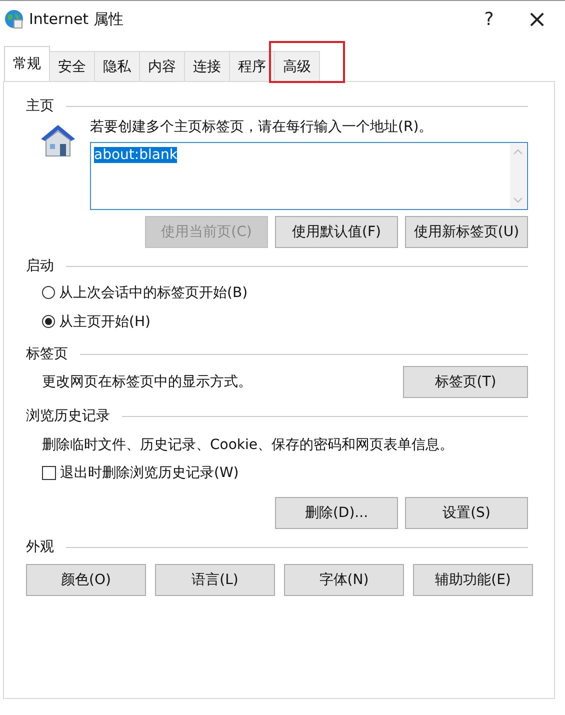 This screenshot has width=565, height=715. I want to click on window-title: Internet 属性, so click(76, 19).